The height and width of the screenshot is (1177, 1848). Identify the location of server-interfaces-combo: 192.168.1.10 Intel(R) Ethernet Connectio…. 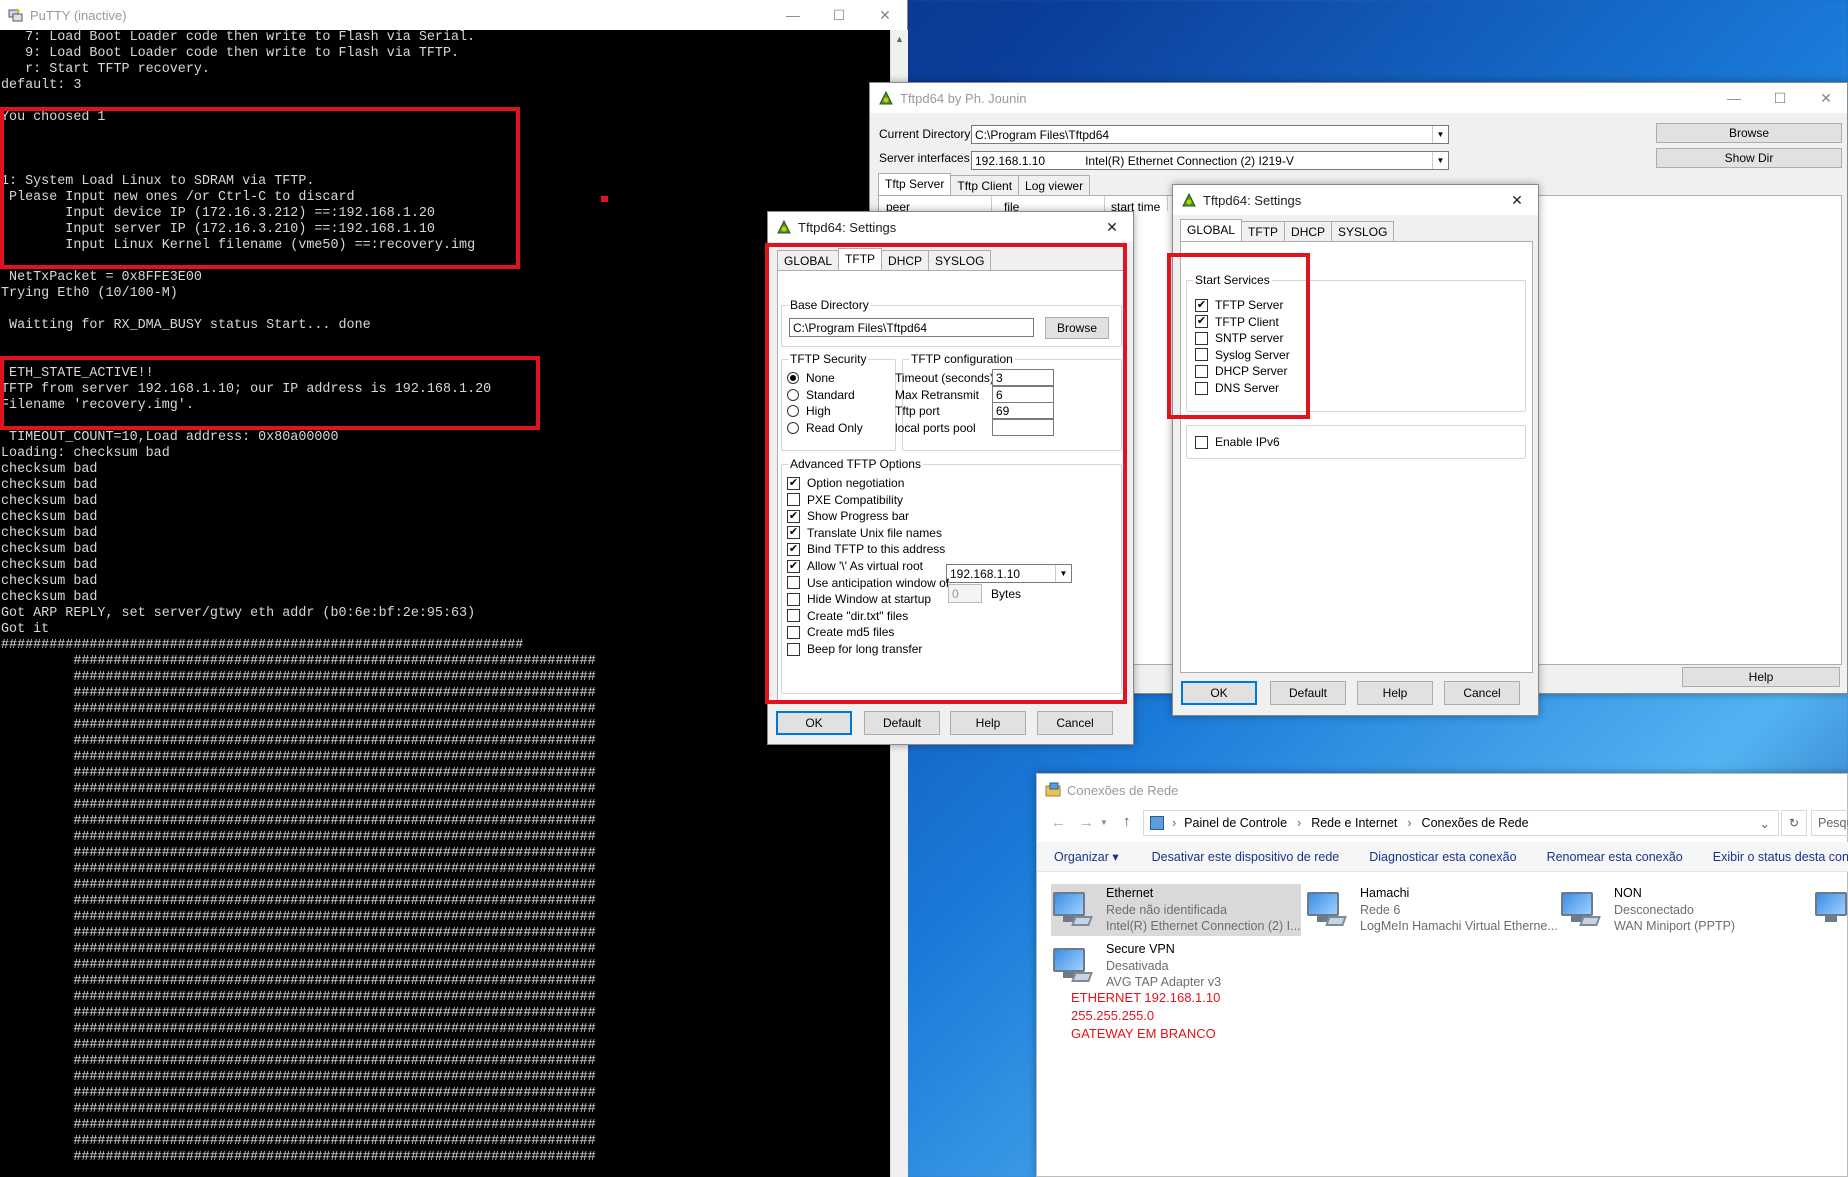
(1210, 160).